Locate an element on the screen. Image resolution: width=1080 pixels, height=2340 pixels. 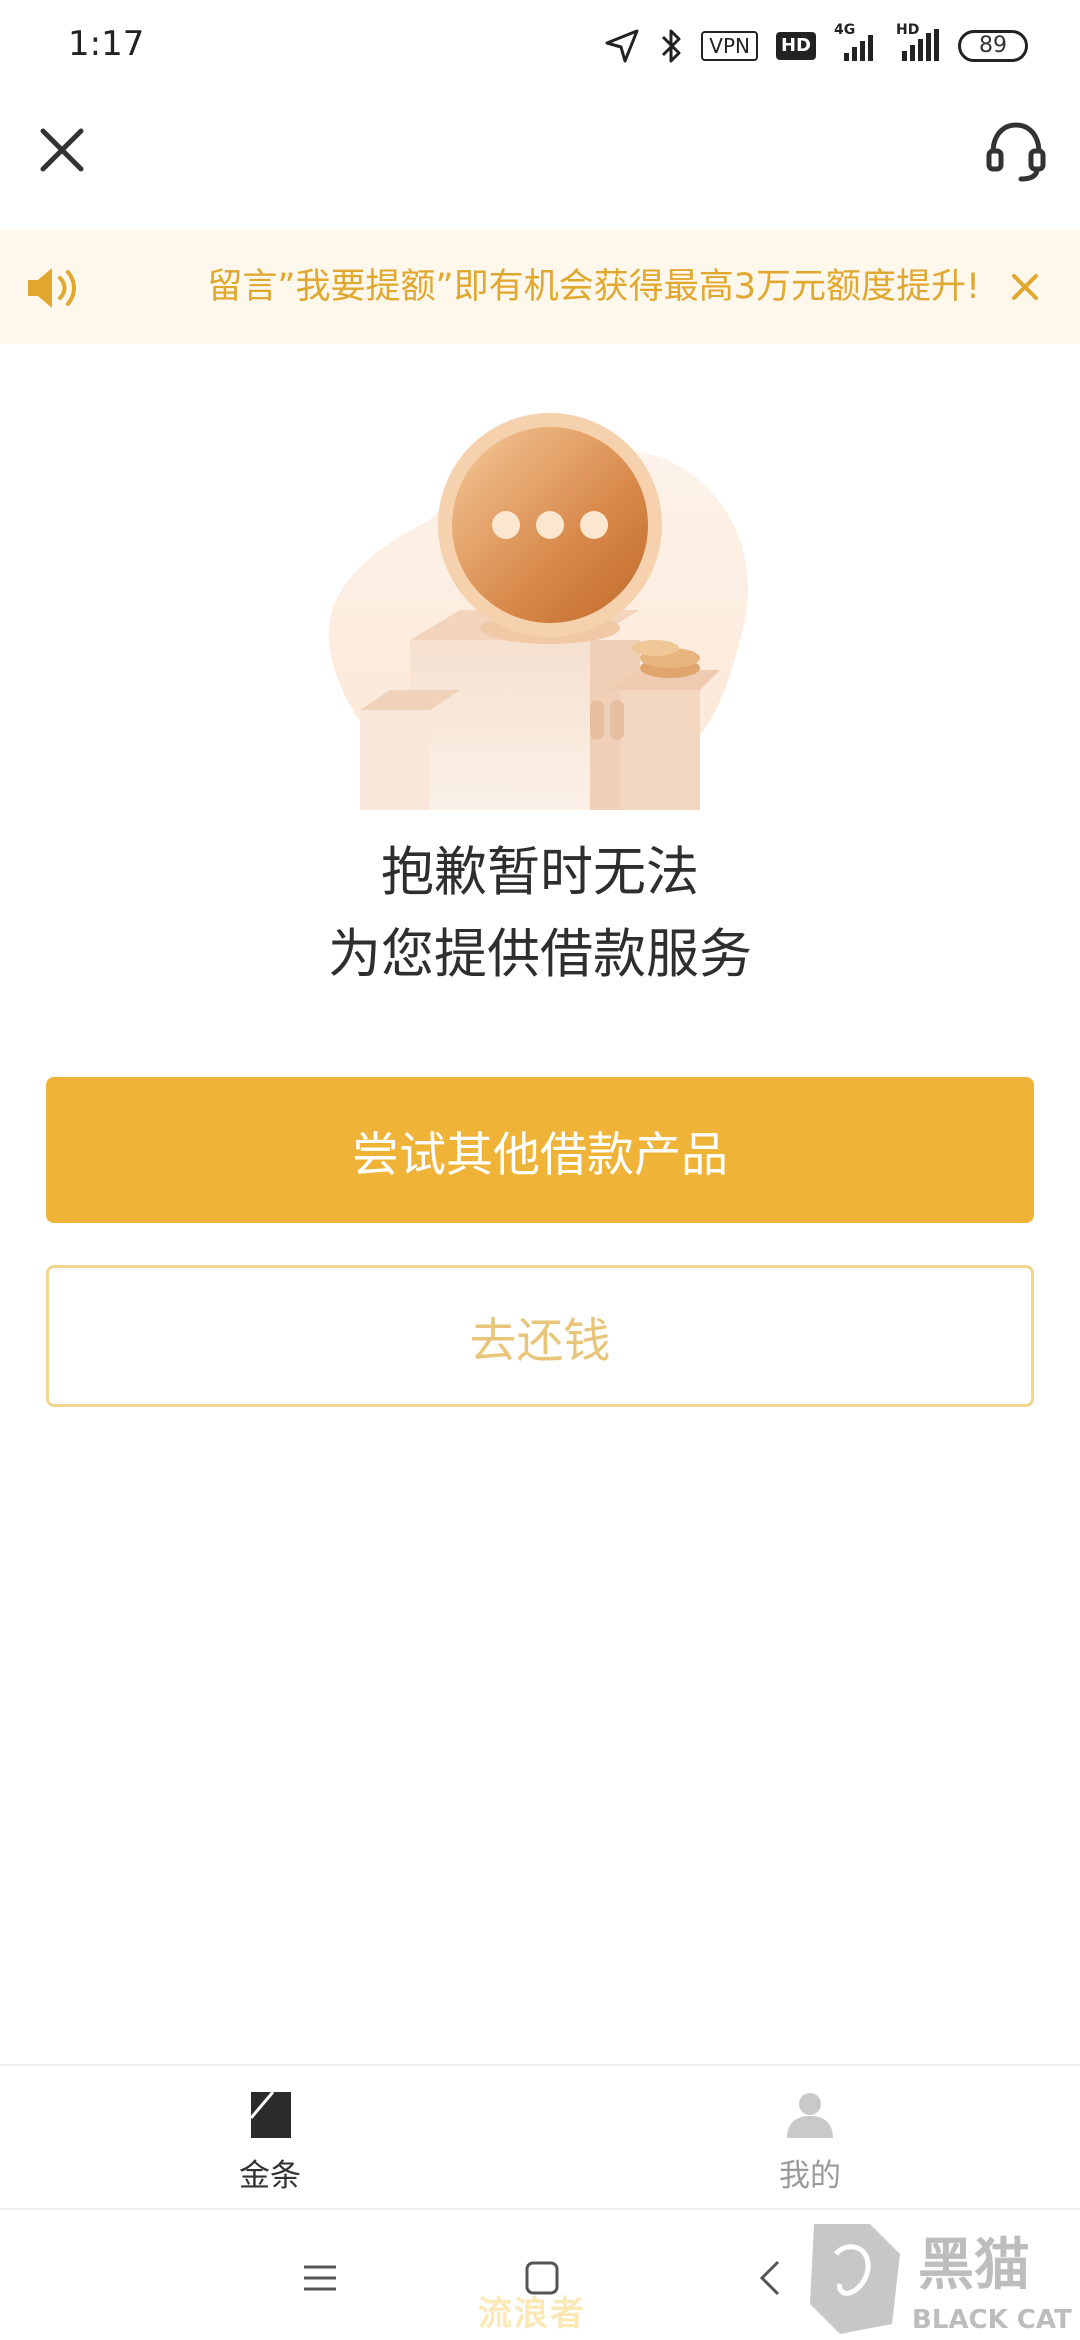
author-watermark: 流浪者 is located at coordinates (532, 2314).